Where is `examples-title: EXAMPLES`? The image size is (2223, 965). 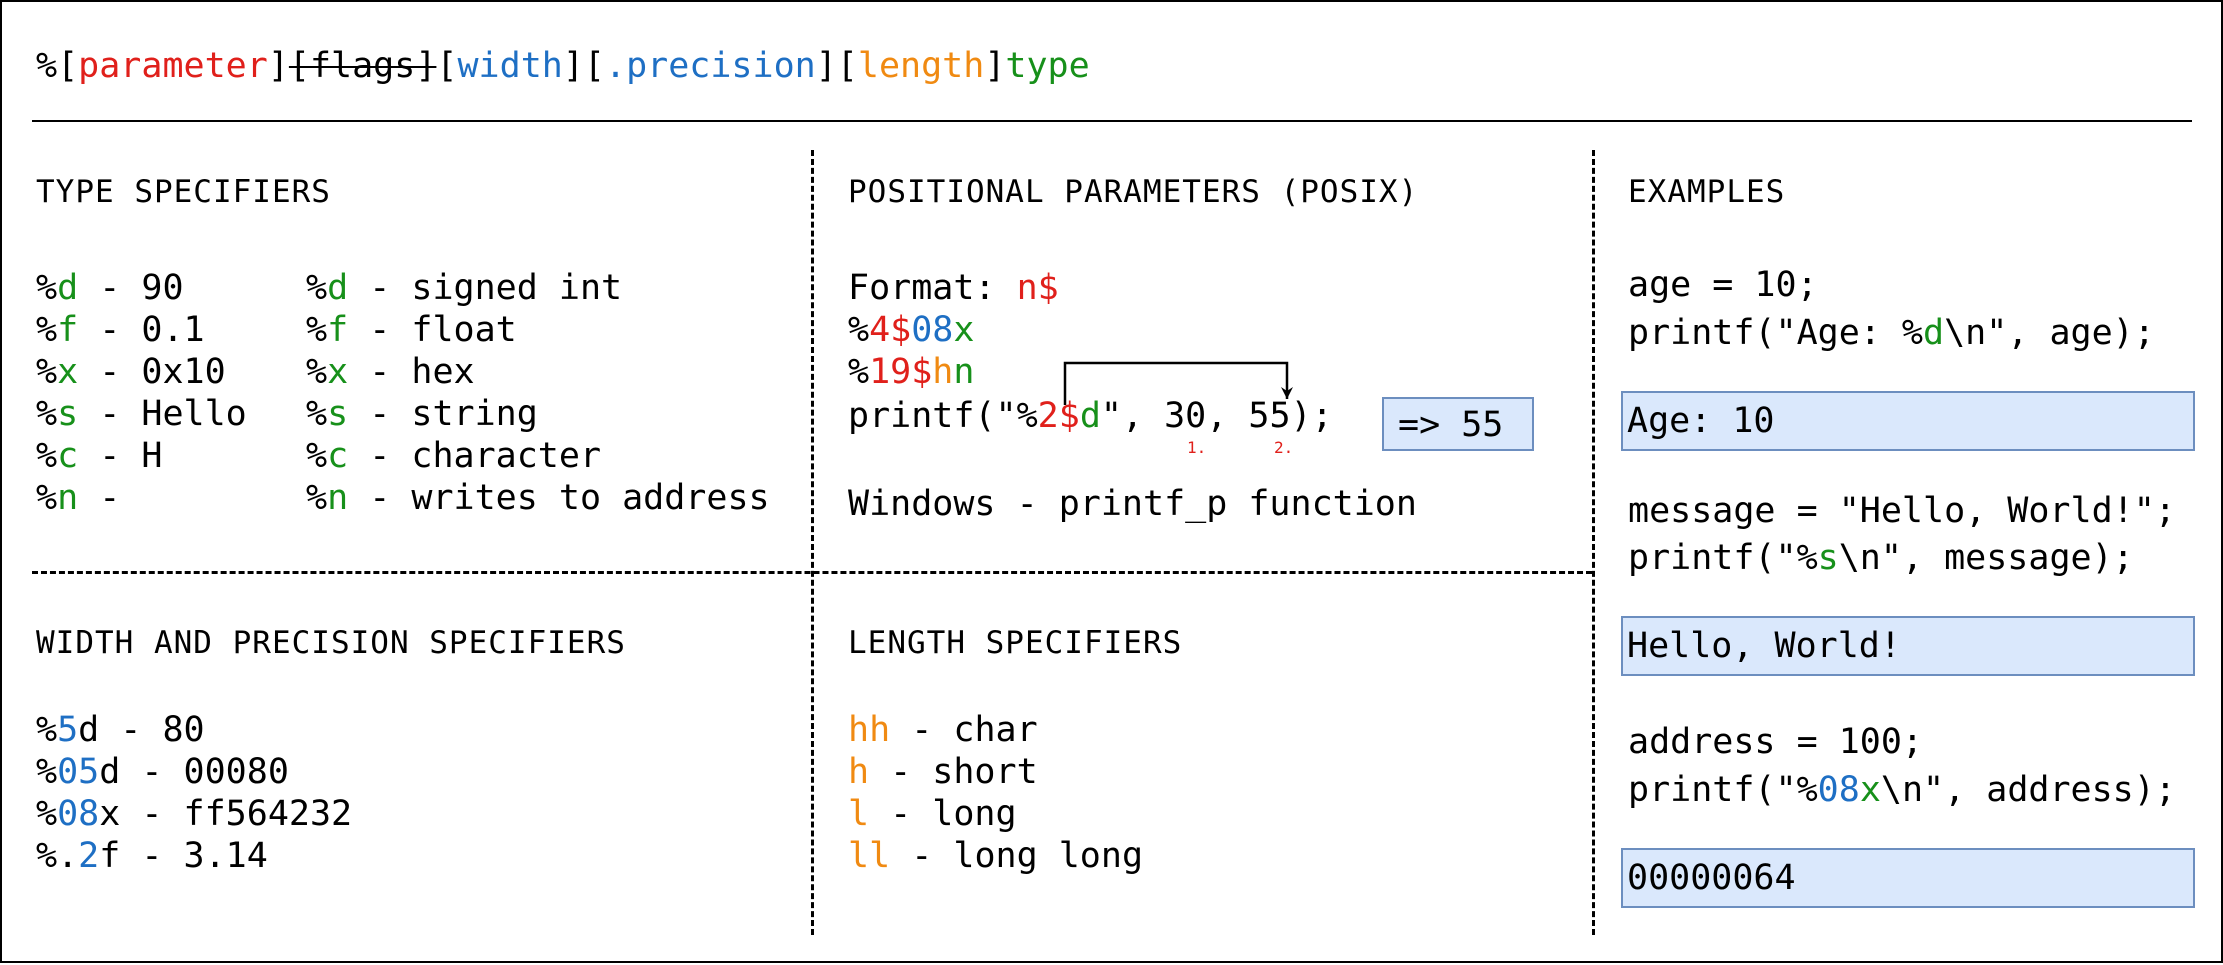 examples-title: EXAMPLES is located at coordinates (1707, 192).